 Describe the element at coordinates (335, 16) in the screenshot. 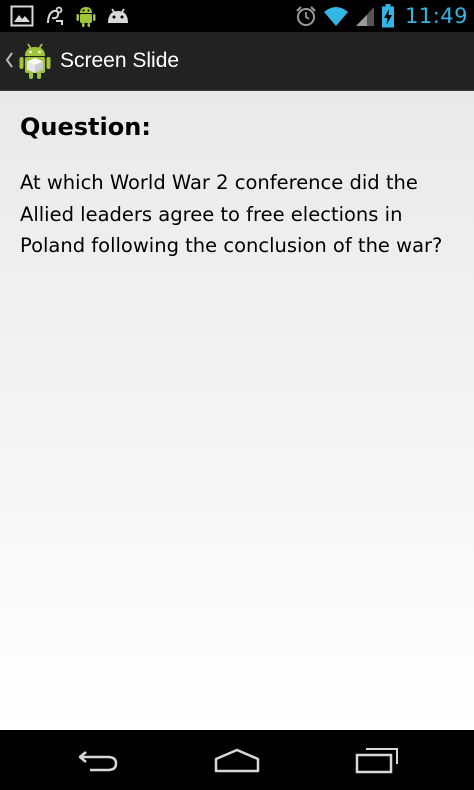

I see `wifi-icon` at that location.